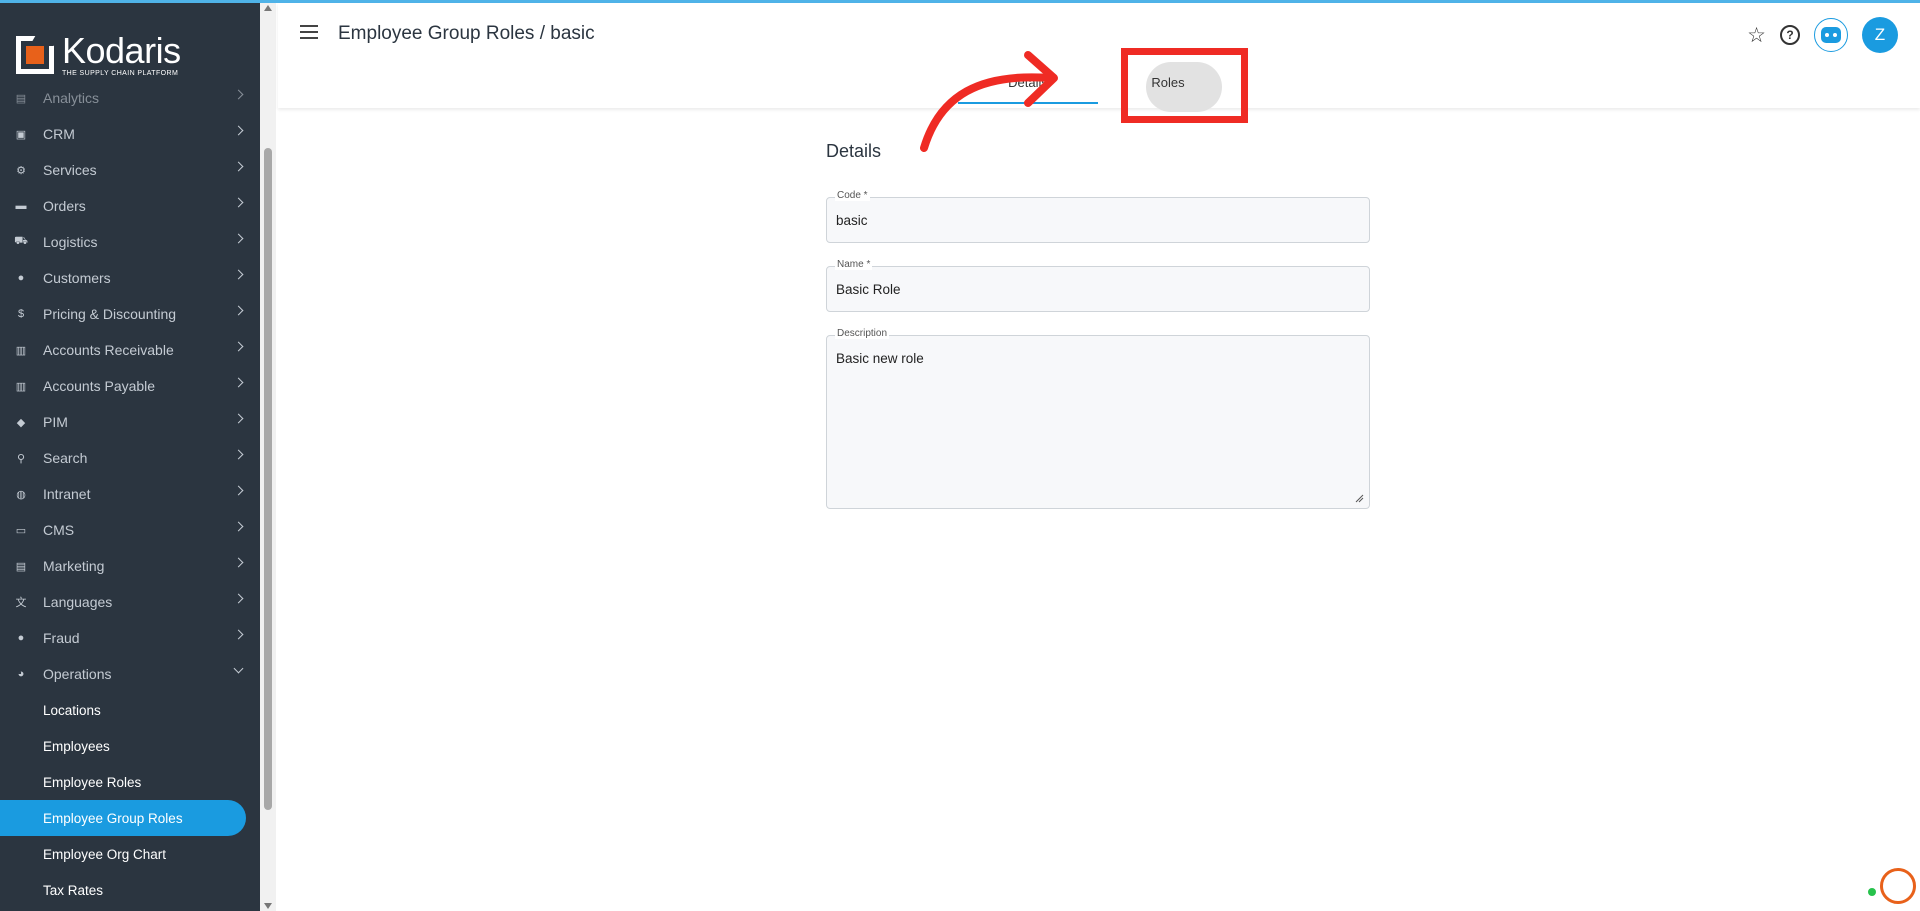 Image resolution: width=1920 pixels, height=911 pixels. Describe the element at coordinates (77, 278) in the screenshot. I see `sidebar-item-label: Customers` at that location.